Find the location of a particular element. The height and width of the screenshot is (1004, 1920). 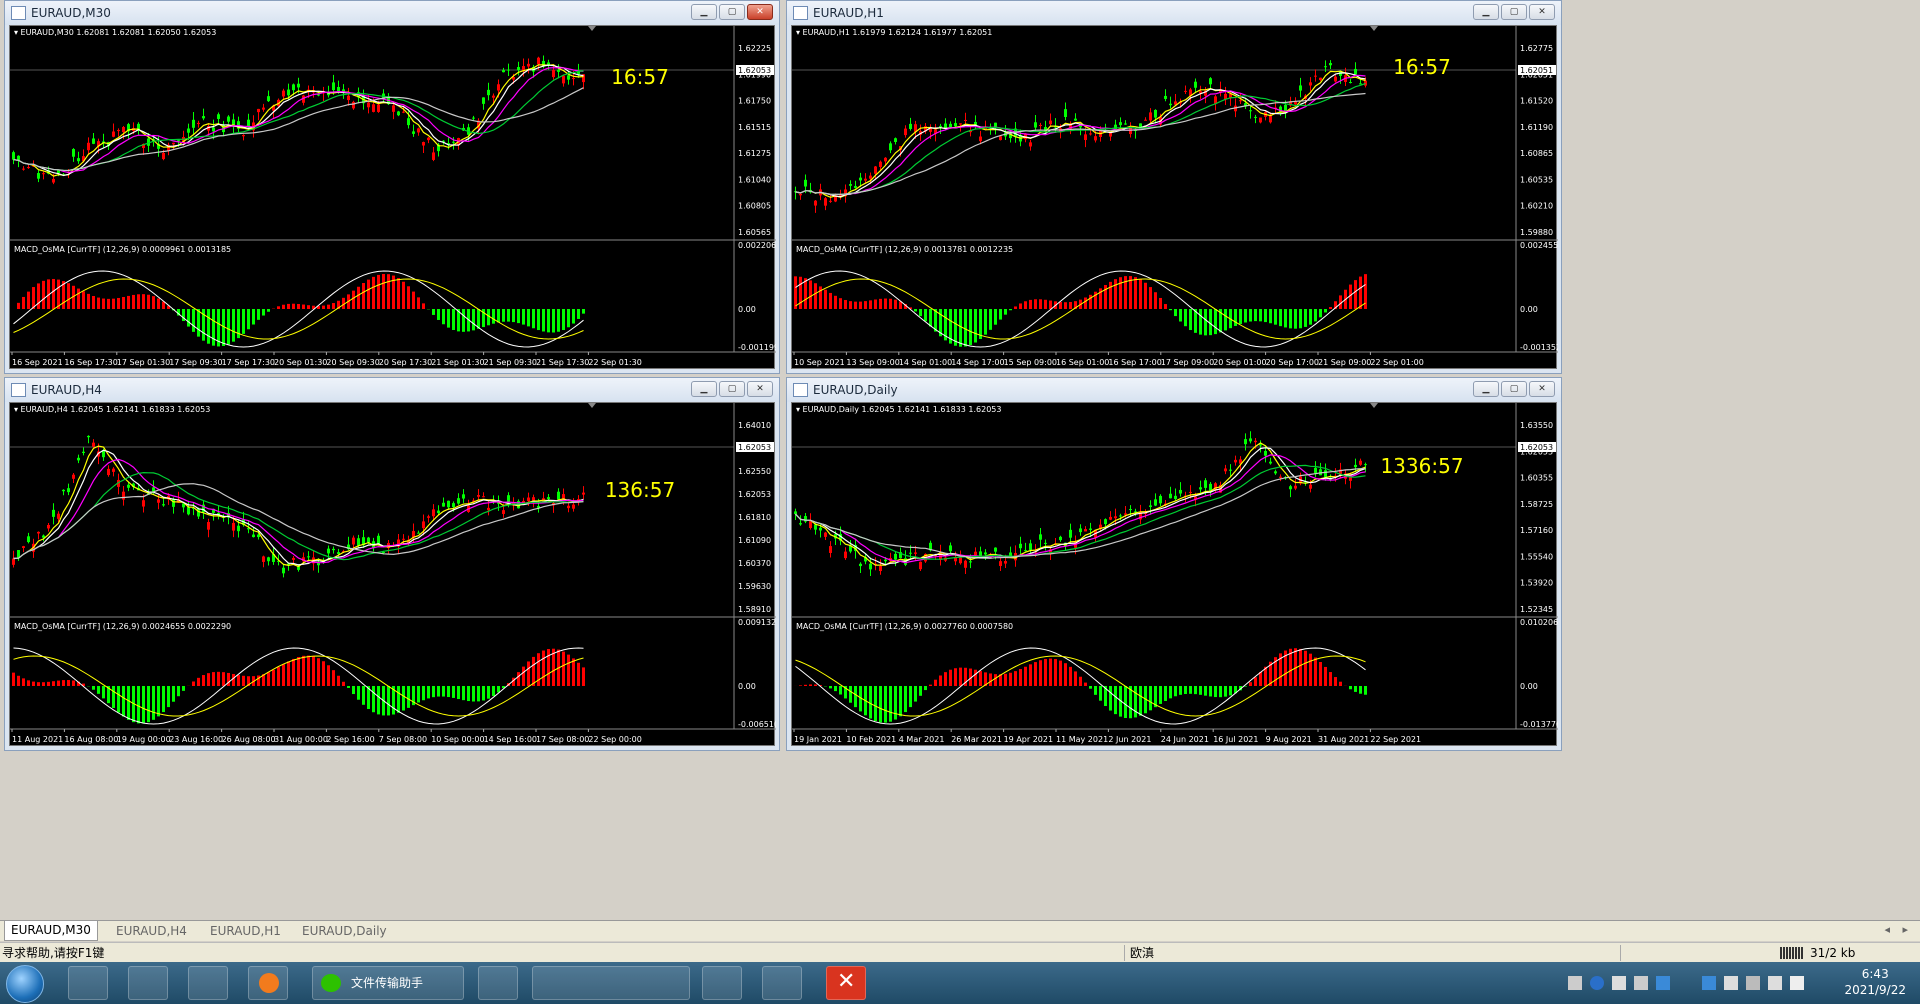

window-titlebar: EURAUD,H4 ▁ ▢ ✕ is located at coordinates (392, 390).